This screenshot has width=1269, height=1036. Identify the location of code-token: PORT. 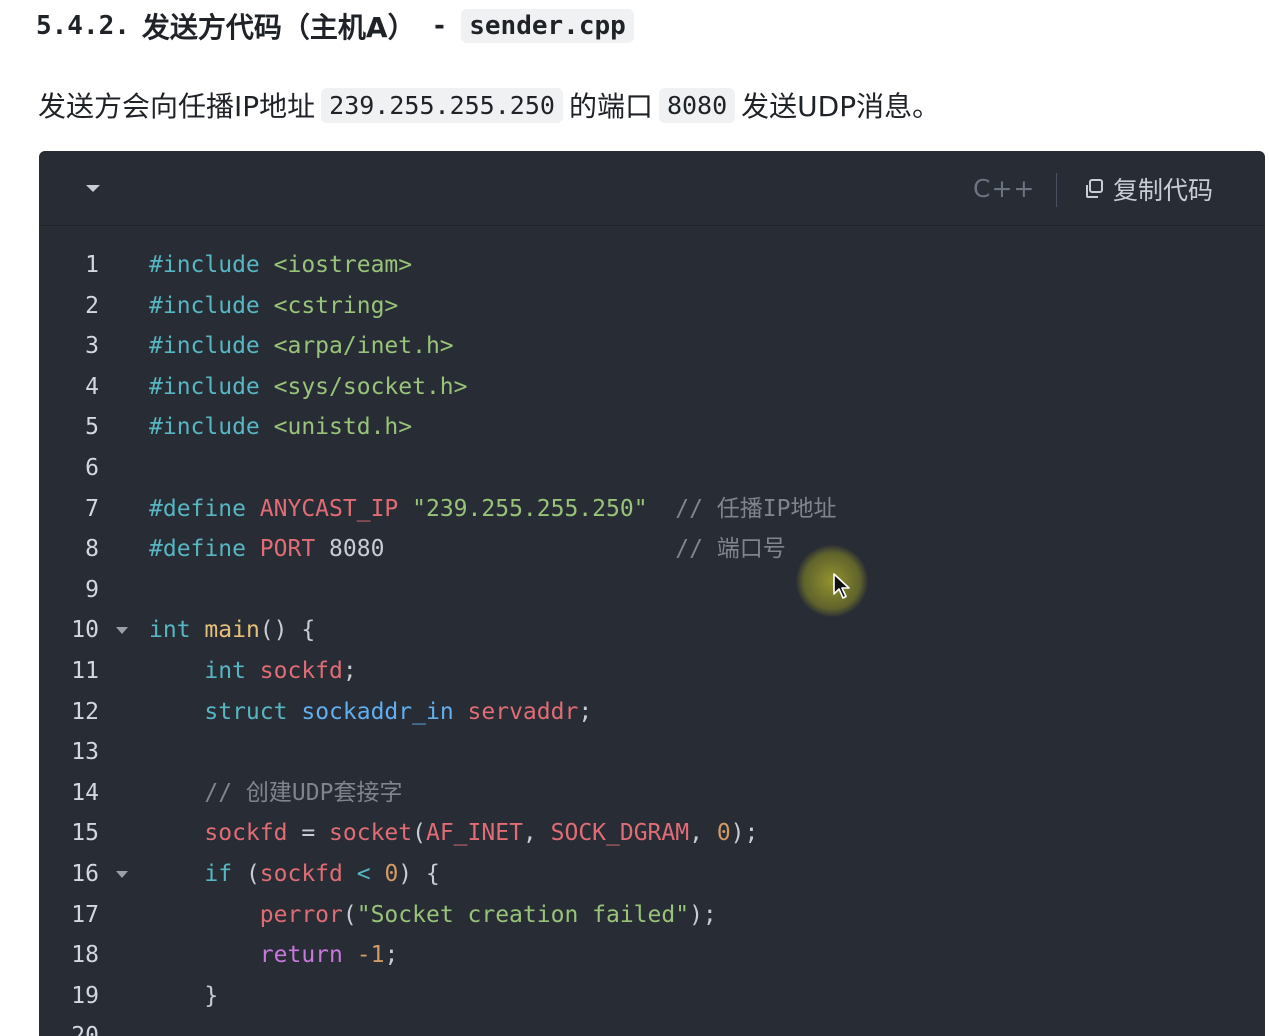
(287, 549).